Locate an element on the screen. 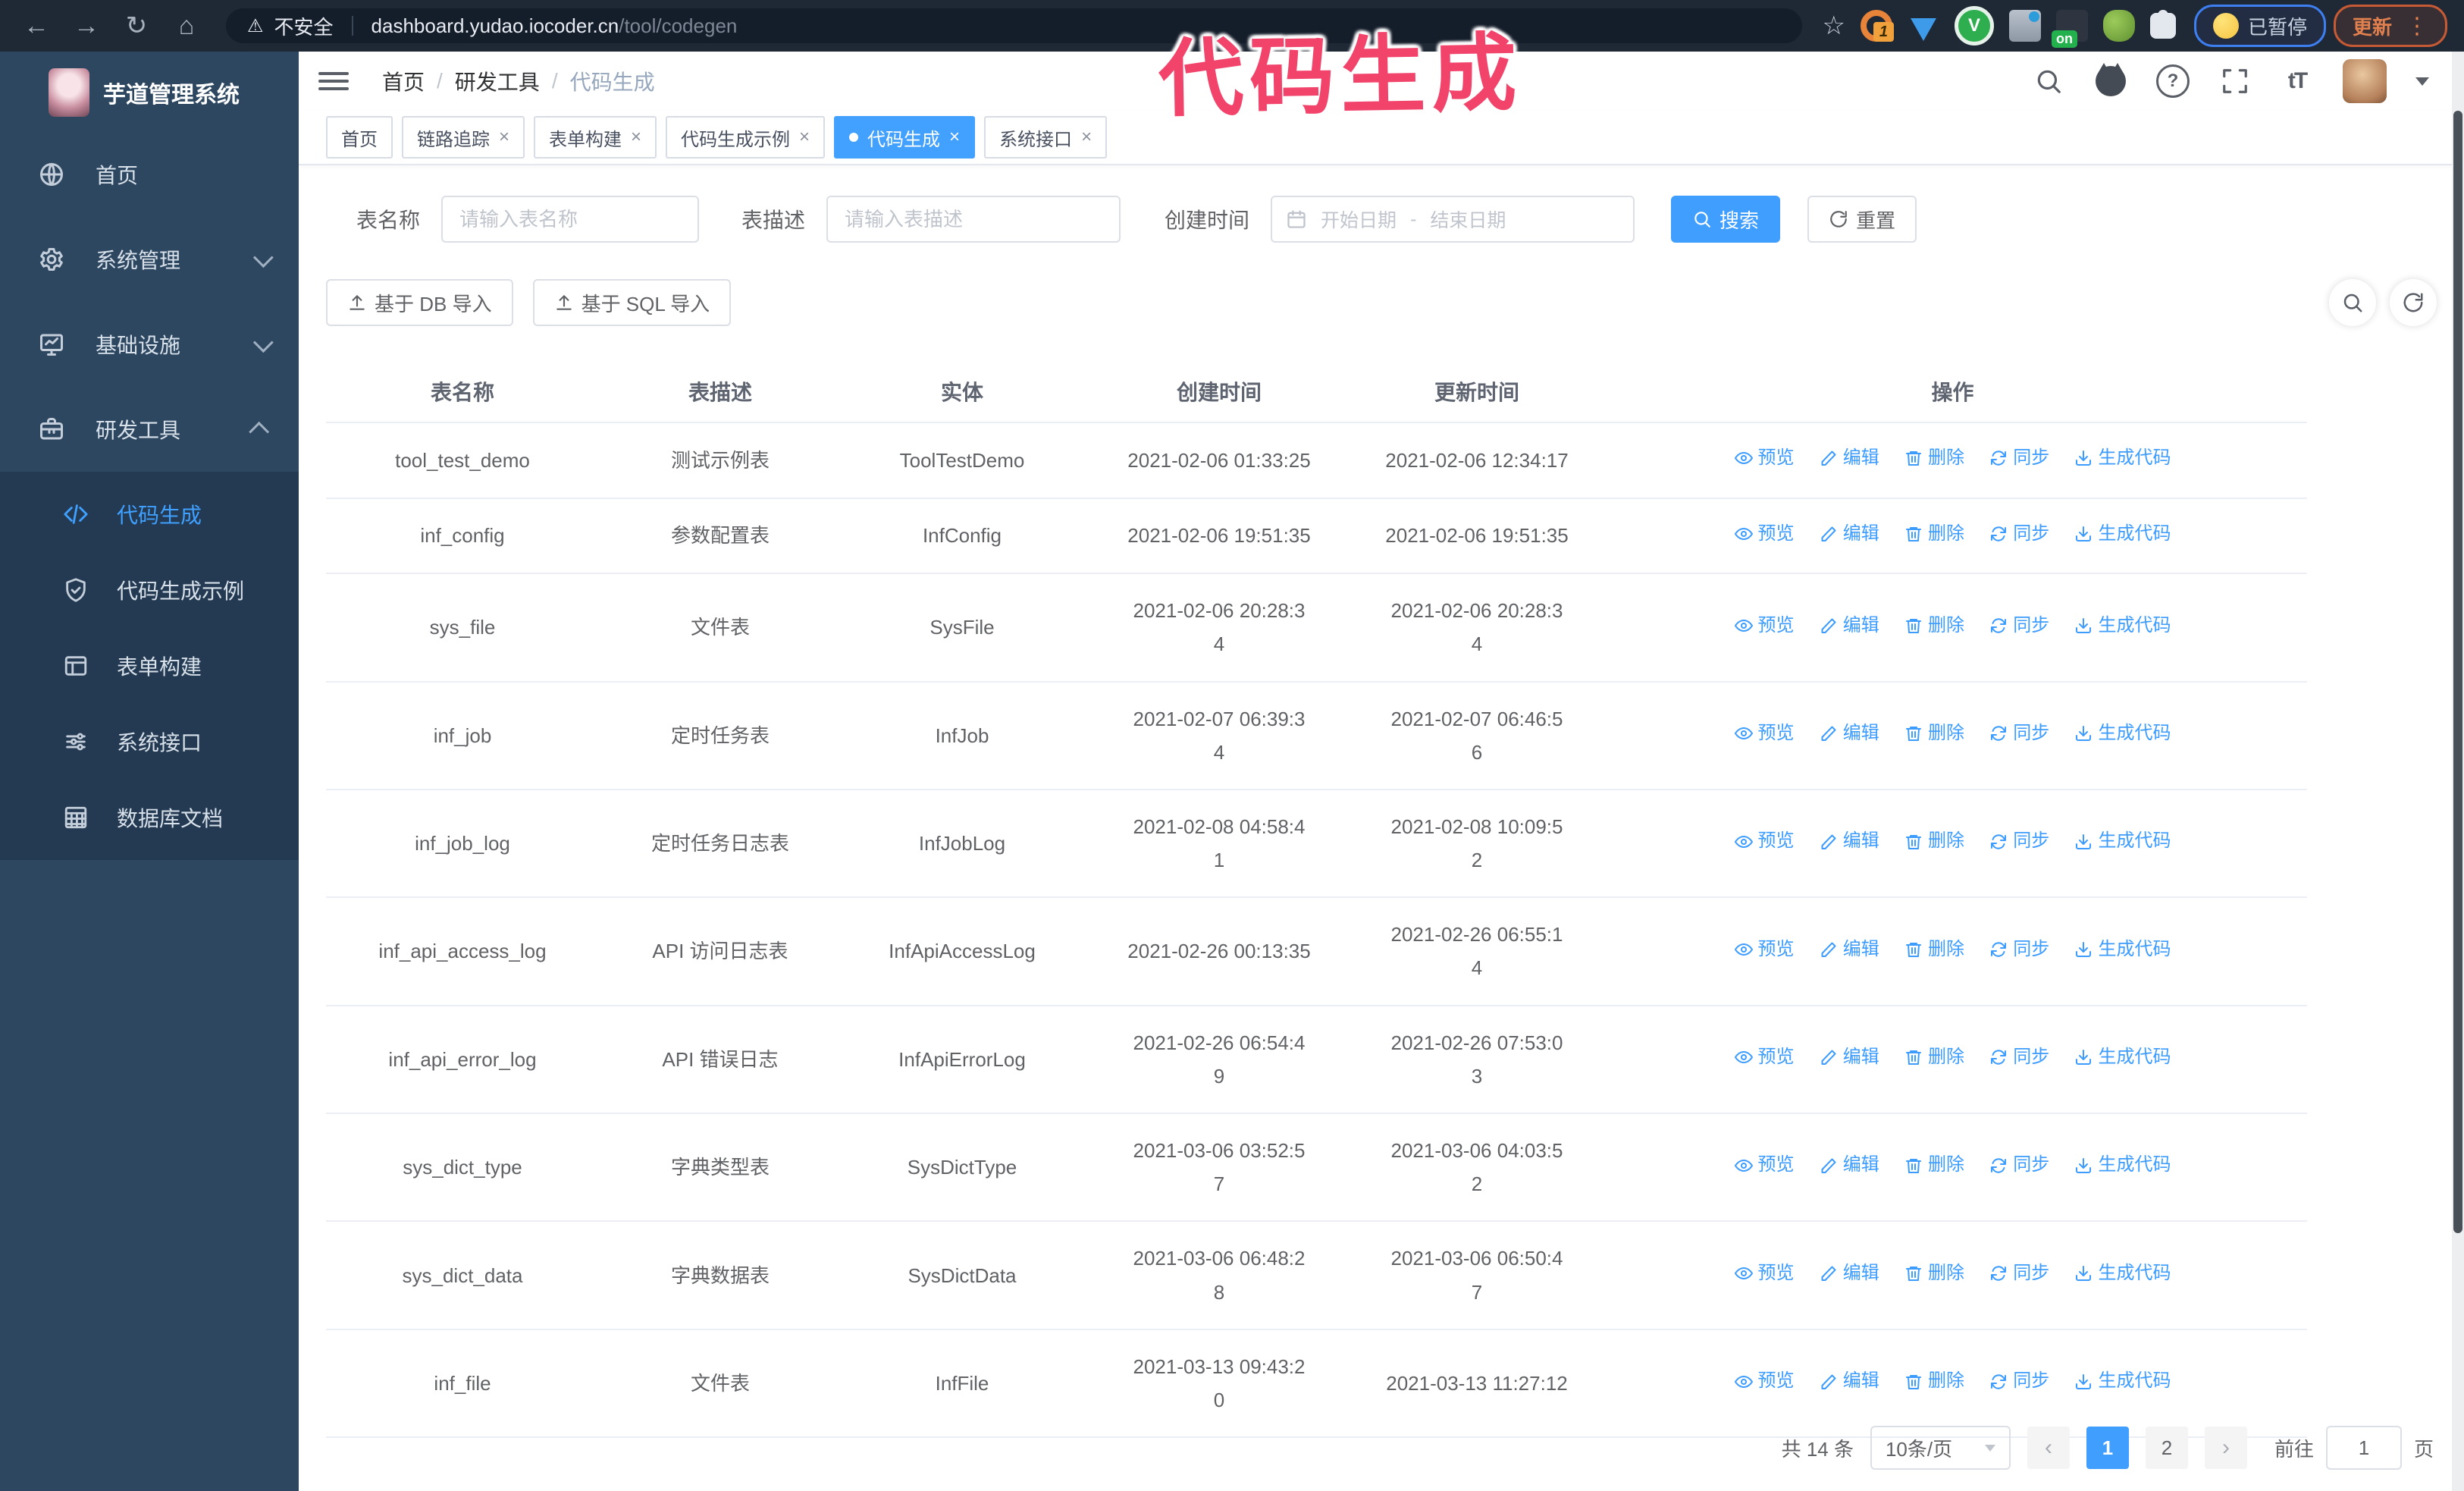 The image size is (2464, 1491). home-icon: ⌂ is located at coordinates (187, 26).